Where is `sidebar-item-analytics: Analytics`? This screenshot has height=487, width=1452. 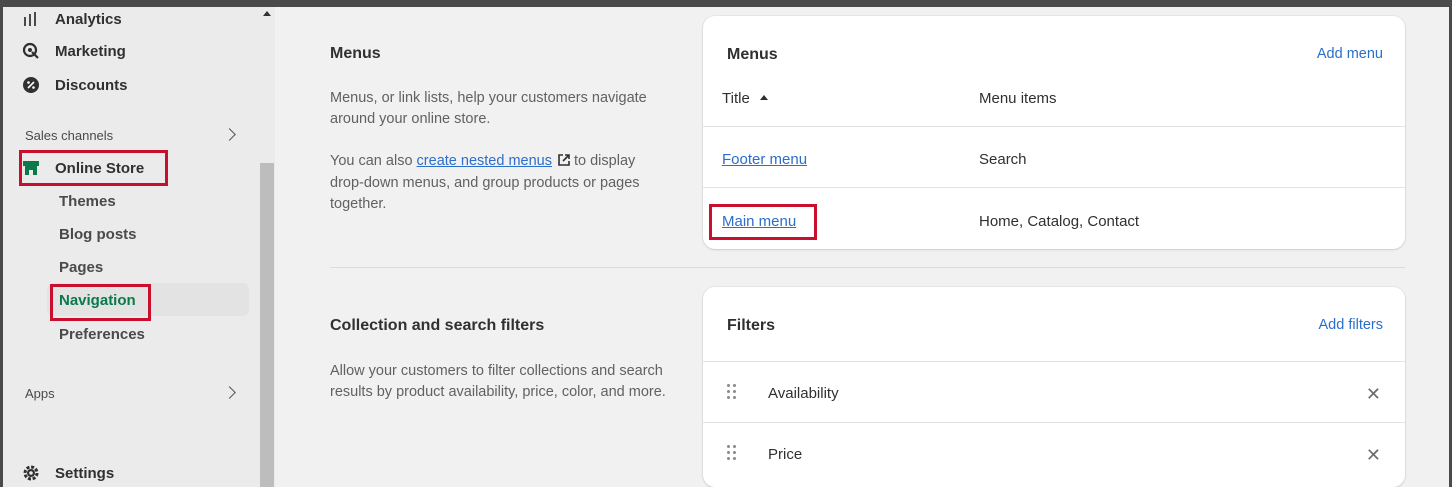 sidebar-item-analytics: Analytics is located at coordinates (71, 19).